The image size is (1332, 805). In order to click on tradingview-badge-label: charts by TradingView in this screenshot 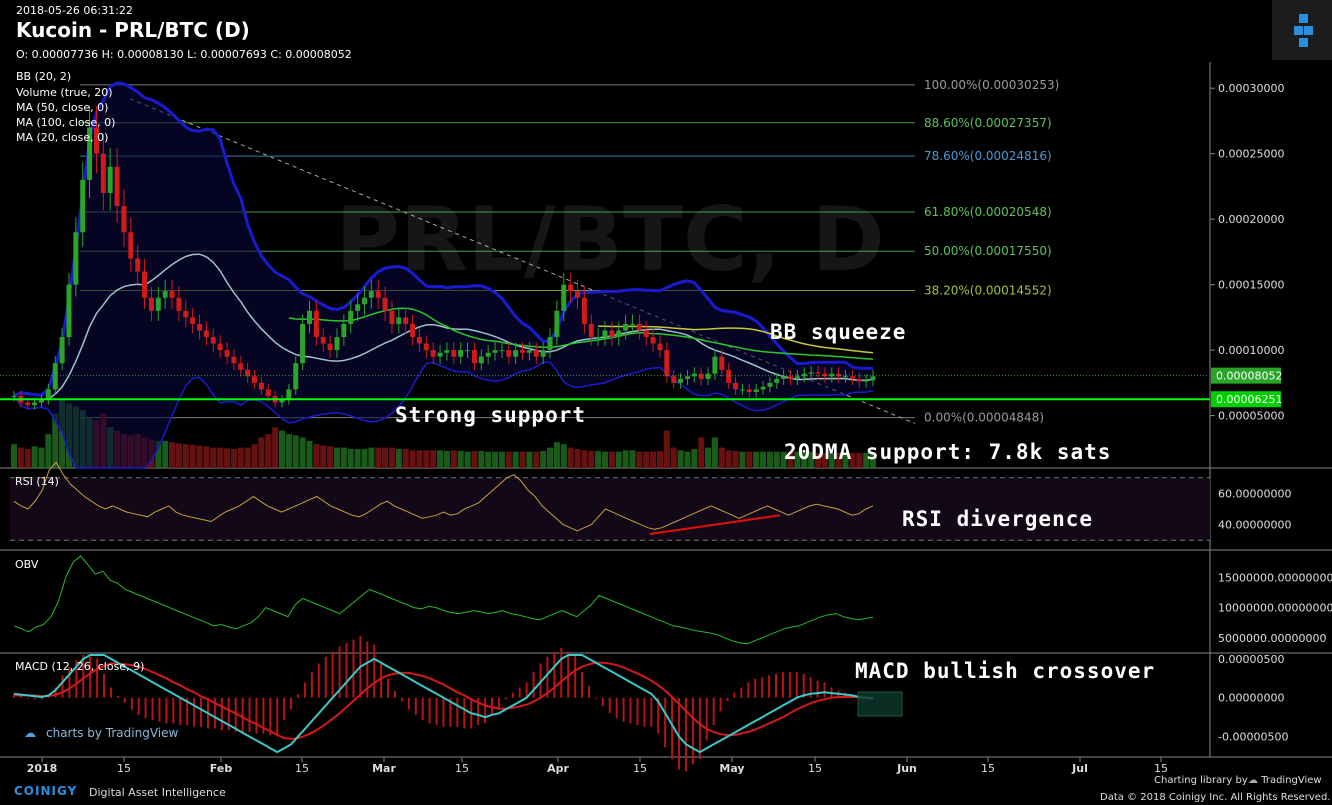, I will do `click(112, 733)`.